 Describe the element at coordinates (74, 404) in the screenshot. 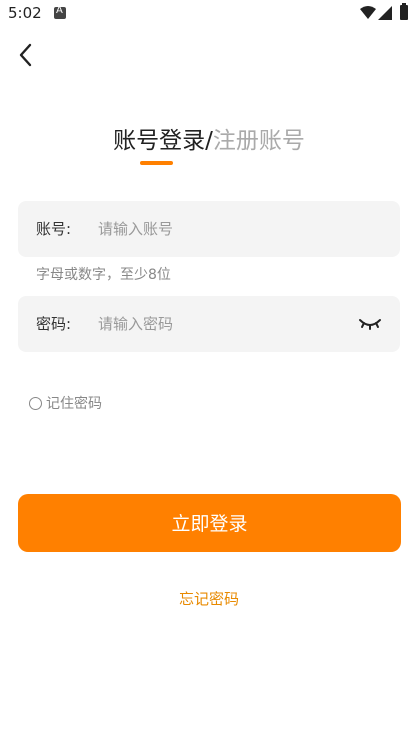

I see `remember-password-label: 记住密码` at that location.